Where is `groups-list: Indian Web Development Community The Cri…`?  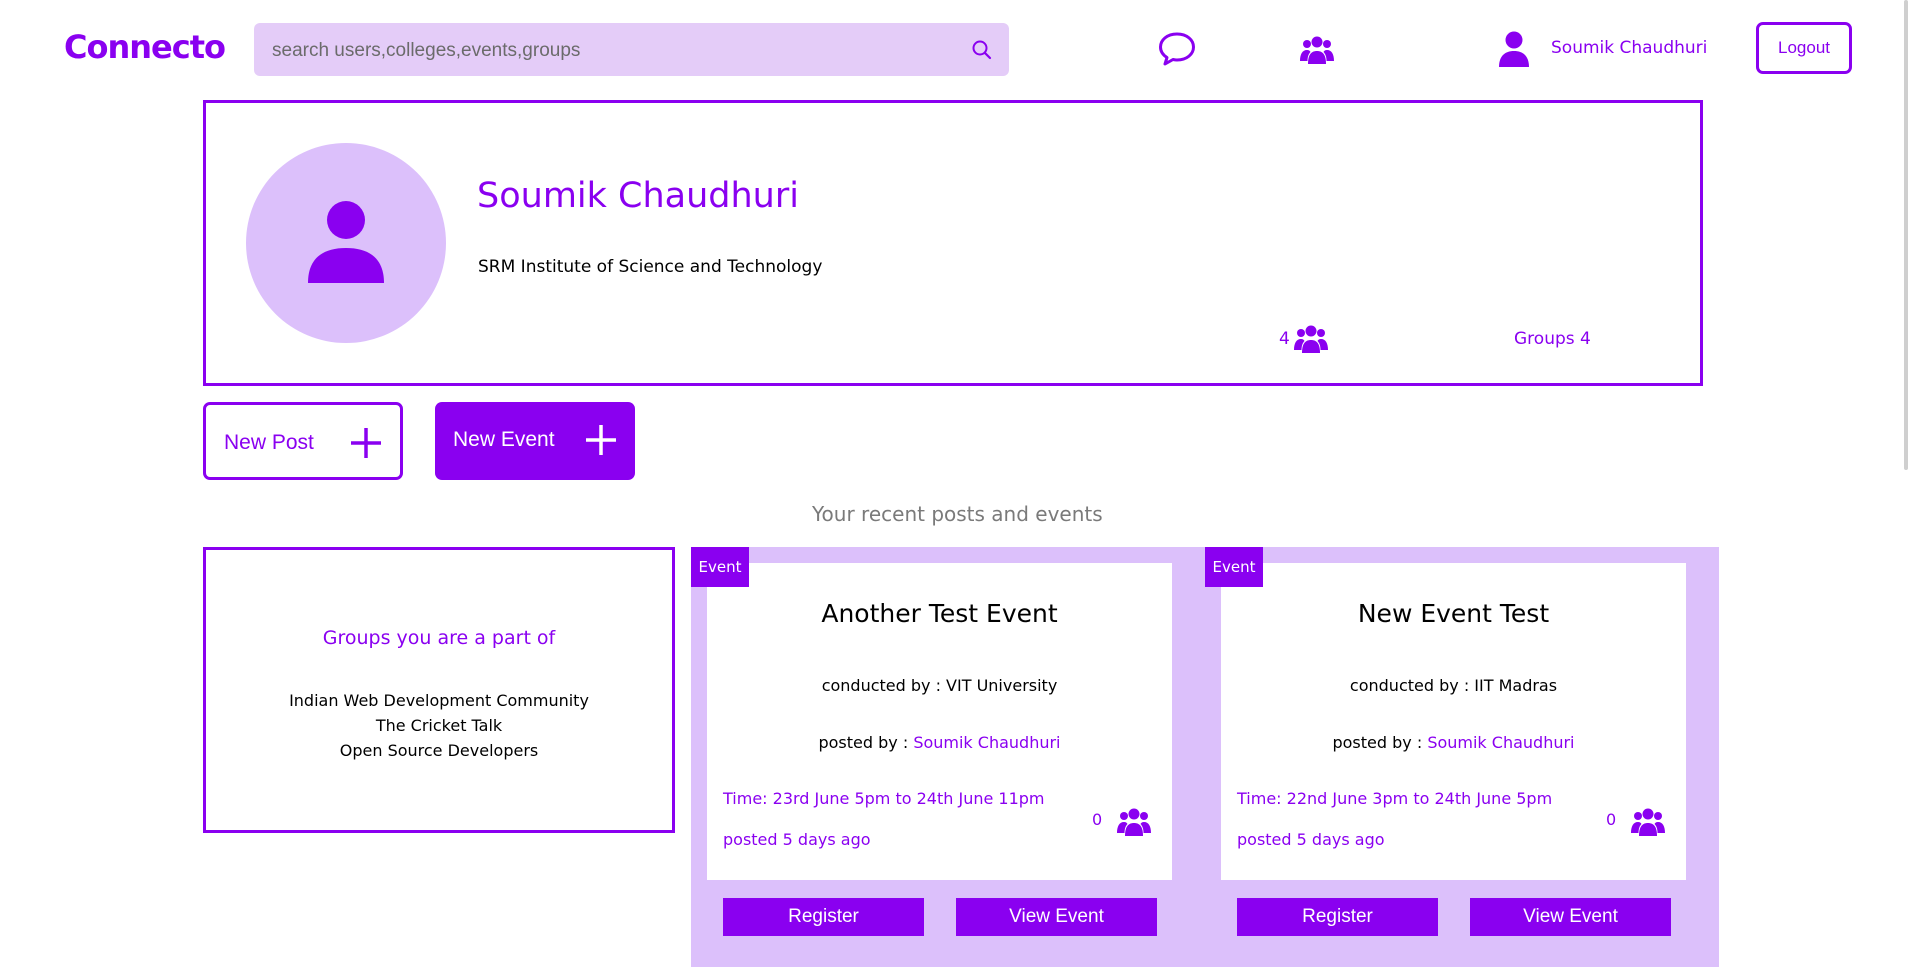 groups-list: Indian Web Development Community The Cri… is located at coordinates (439, 725).